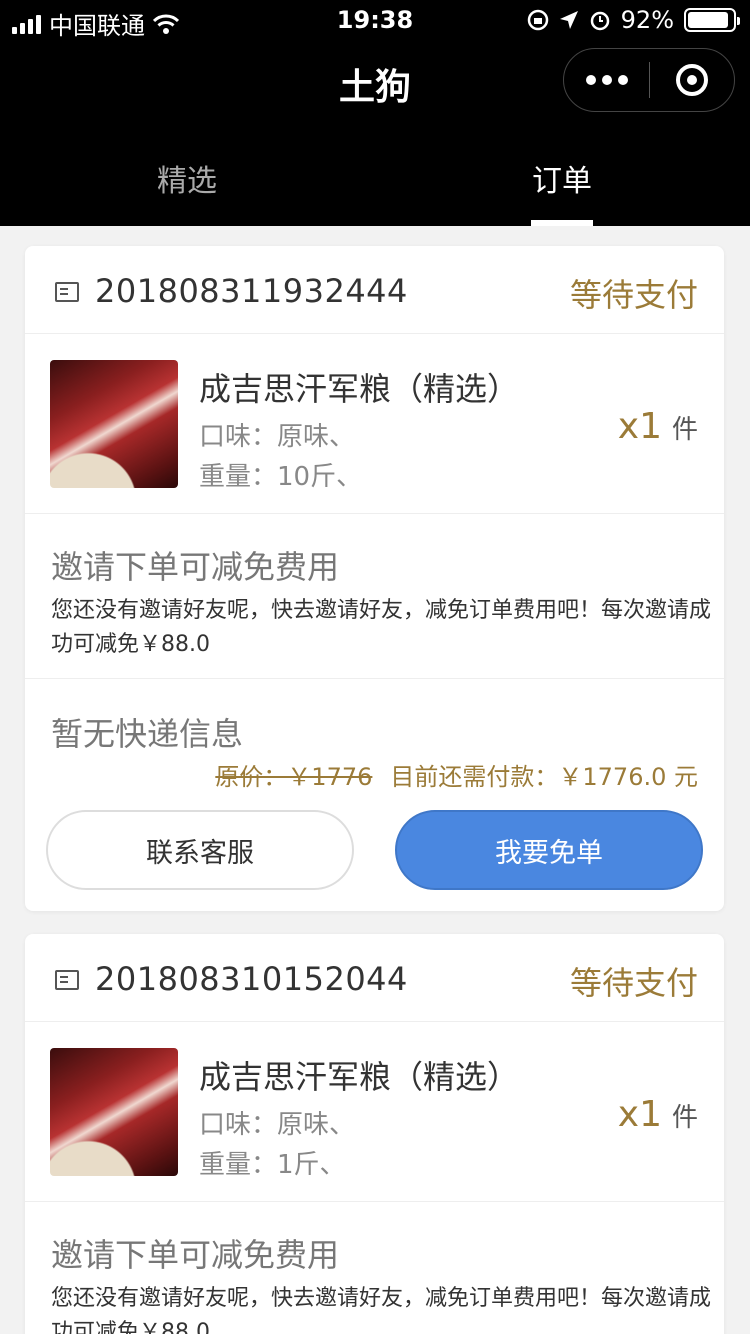 The width and height of the screenshot is (750, 1334). What do you see at coordinates (562, 178) in the screenshot?
I see `tab-orders: 订单` at bounding box center [562, 178].